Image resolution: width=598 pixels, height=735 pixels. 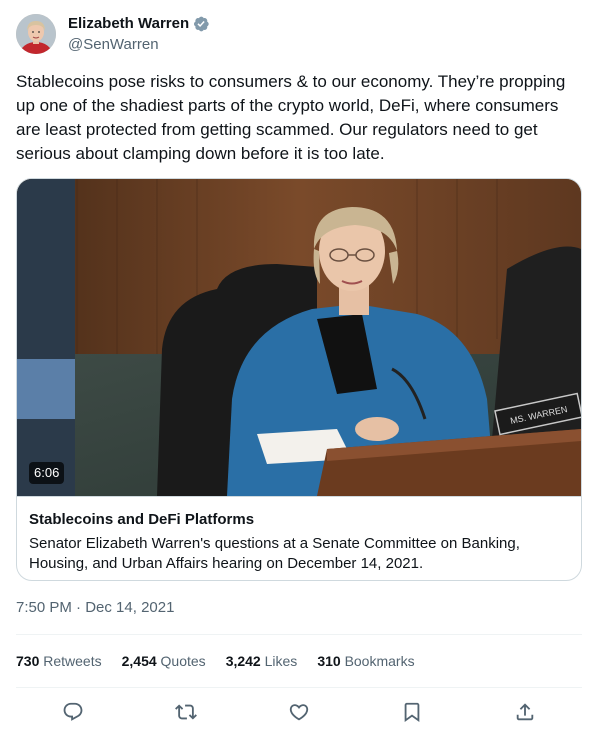 What do you see at coordinates (329, 661) in the screenshot?
I see `stat-value: 310` at bounding box center [329, 661].